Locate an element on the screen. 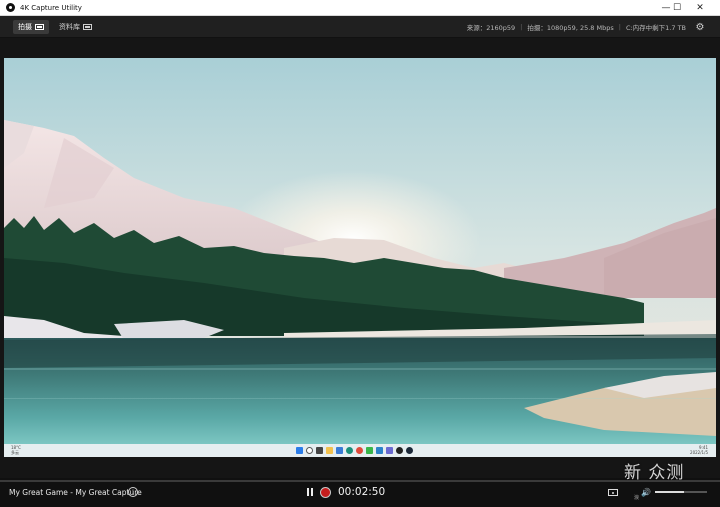  volume-slider is located at coordinates (681, 492).